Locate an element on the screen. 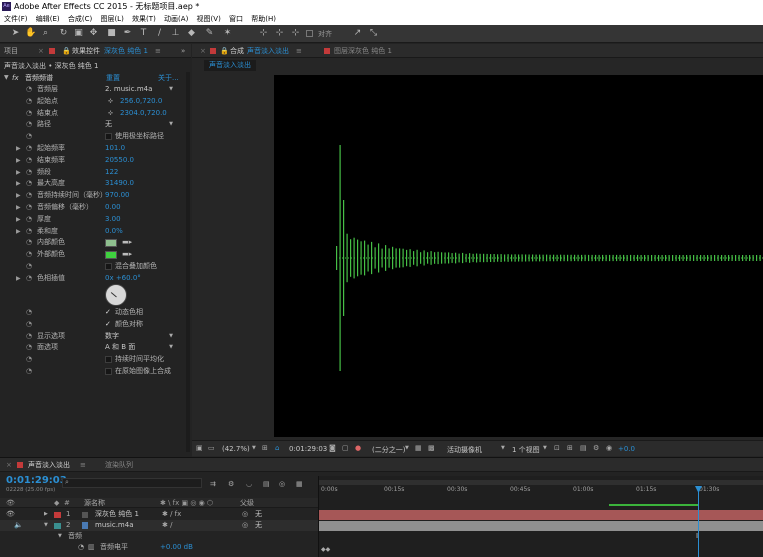 This screenshot has width=763, height=557. grid-icon: ⊞ is located at coordinates (265, 448).